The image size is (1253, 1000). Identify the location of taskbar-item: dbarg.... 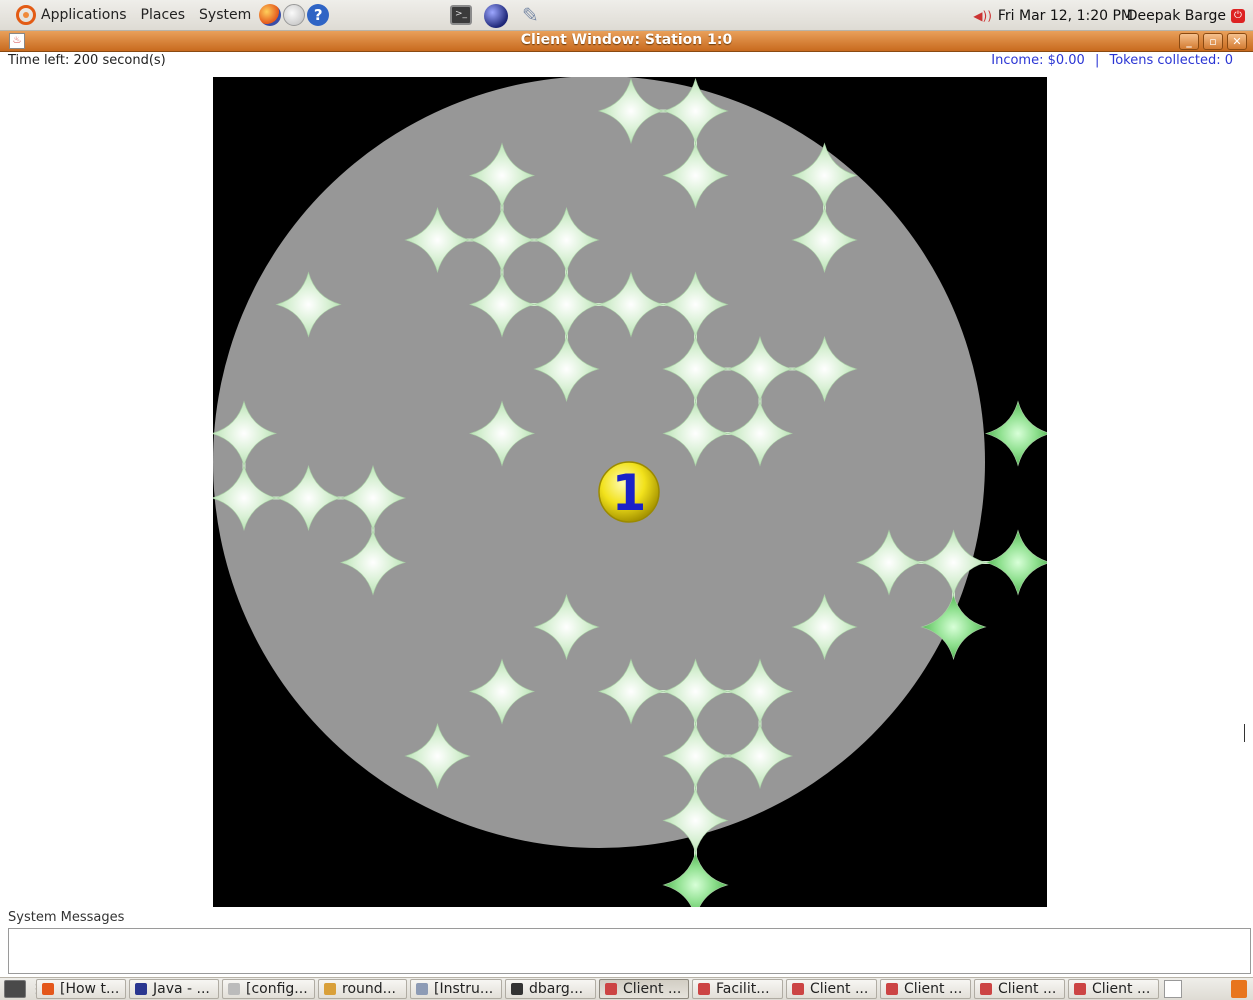
(550, 989).